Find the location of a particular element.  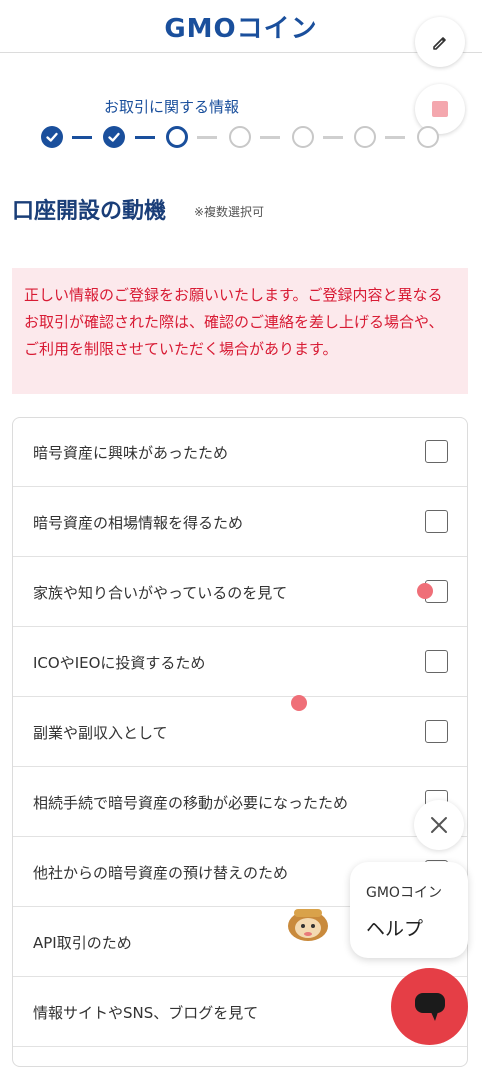

chat-button is located at coordinates (429, 1006).